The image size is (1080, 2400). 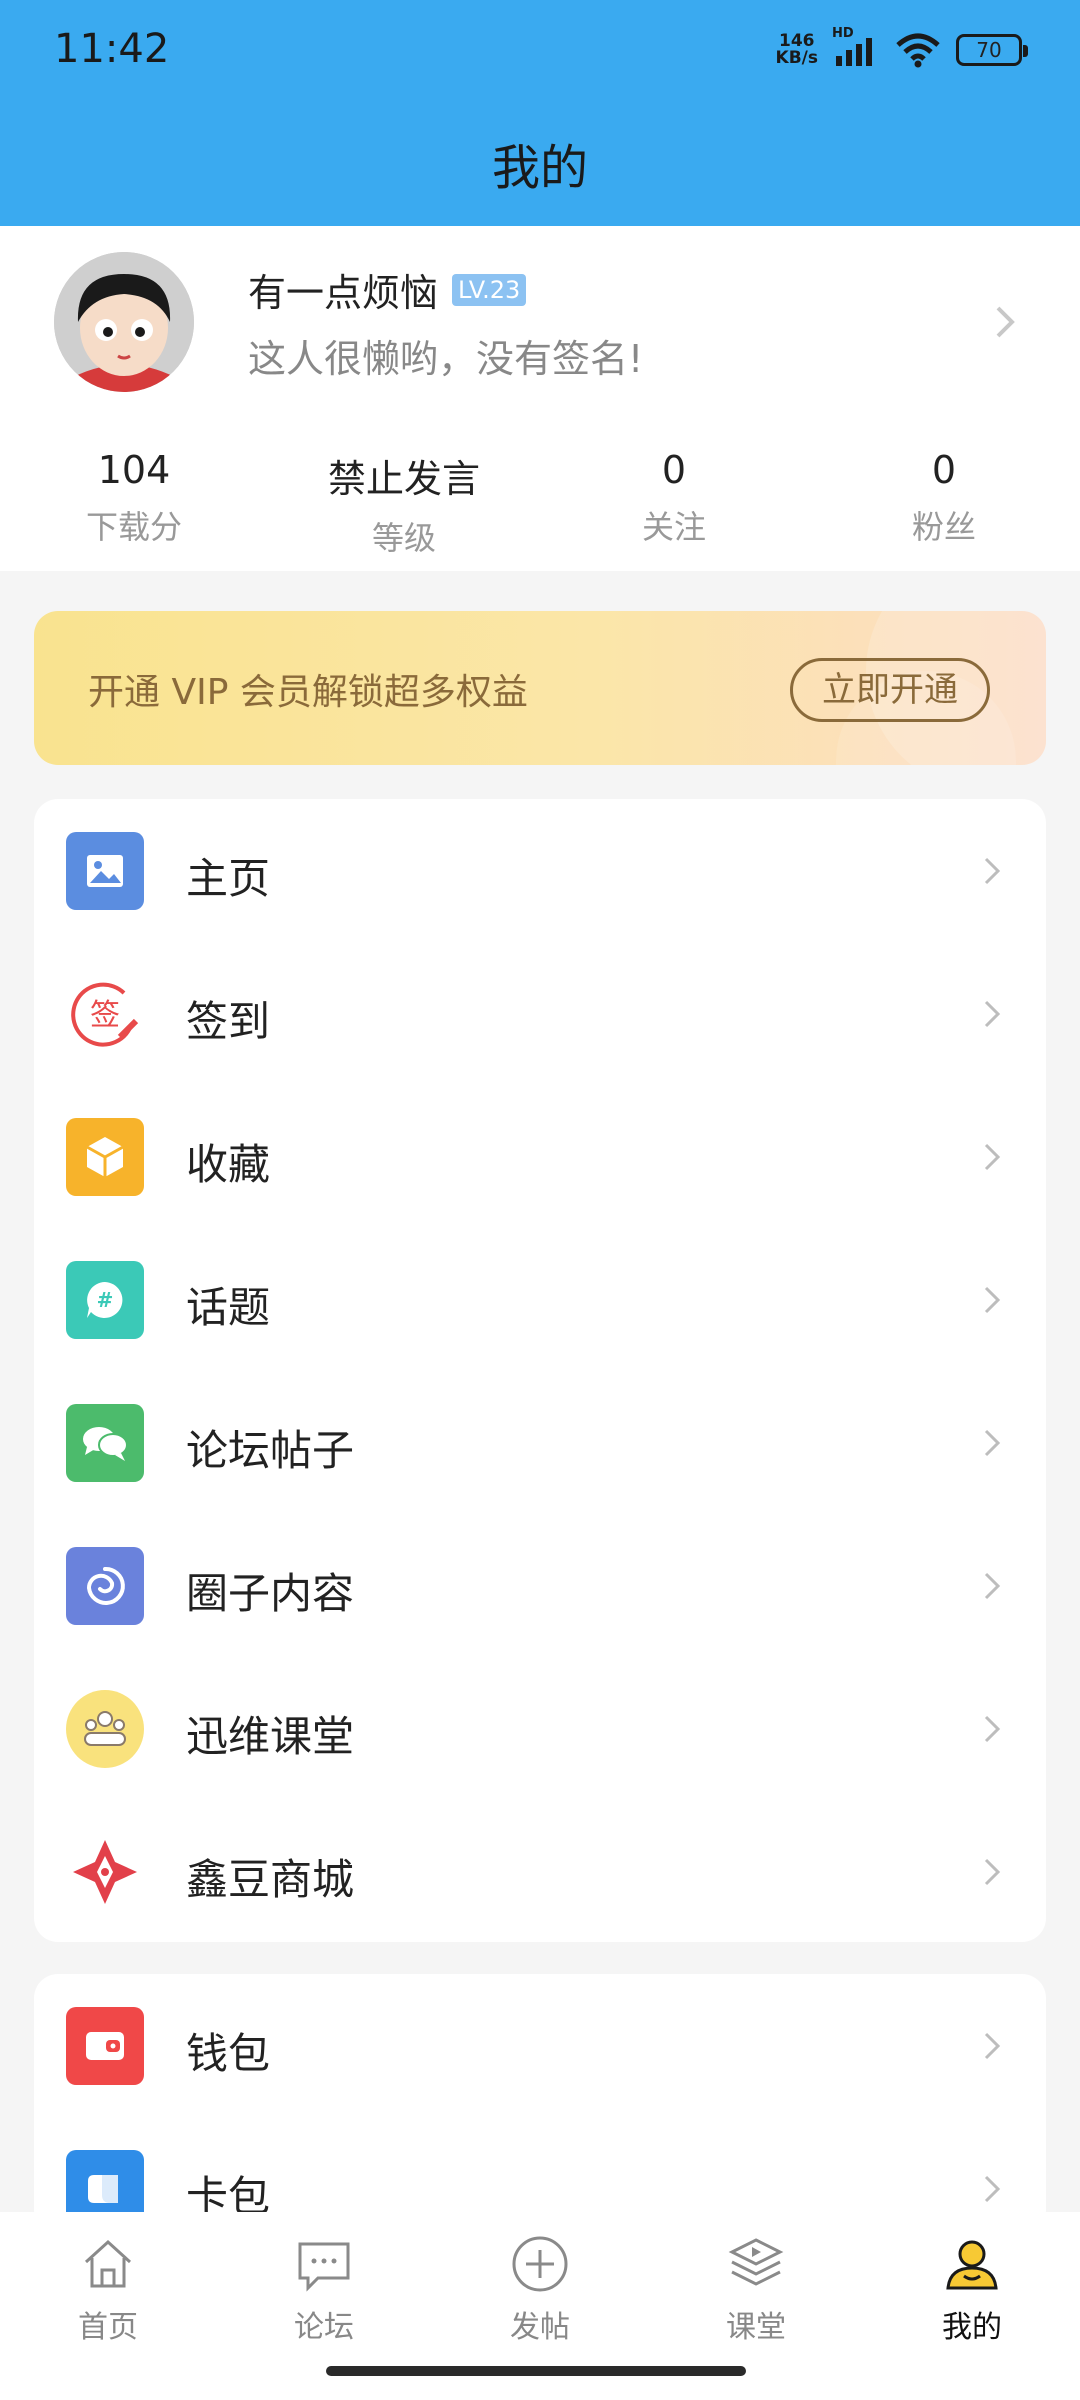 What do you see at coordinates (105, 1586) in the screenshot?
I see `spiral-icon` at bounding box center [105, 1586].